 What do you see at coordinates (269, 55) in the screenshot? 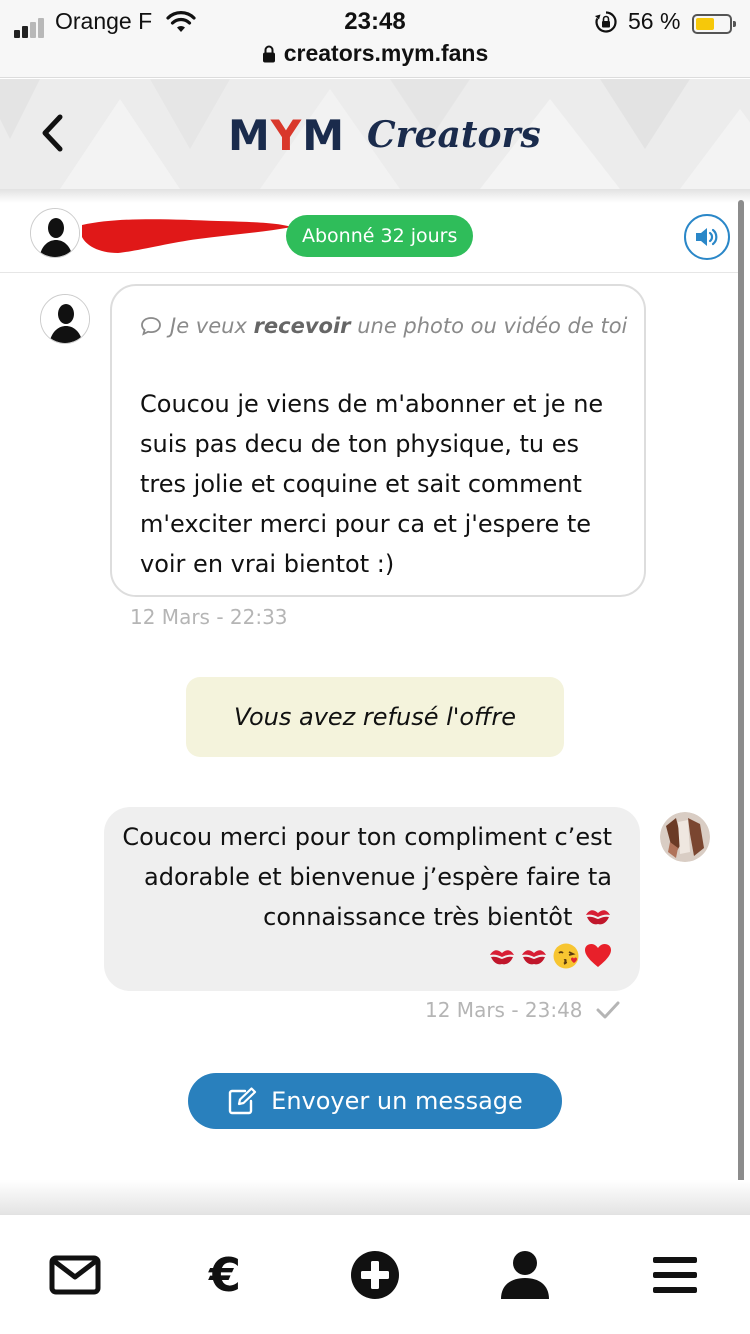
I see `padlock-icon` at bounding box center [269, 55].